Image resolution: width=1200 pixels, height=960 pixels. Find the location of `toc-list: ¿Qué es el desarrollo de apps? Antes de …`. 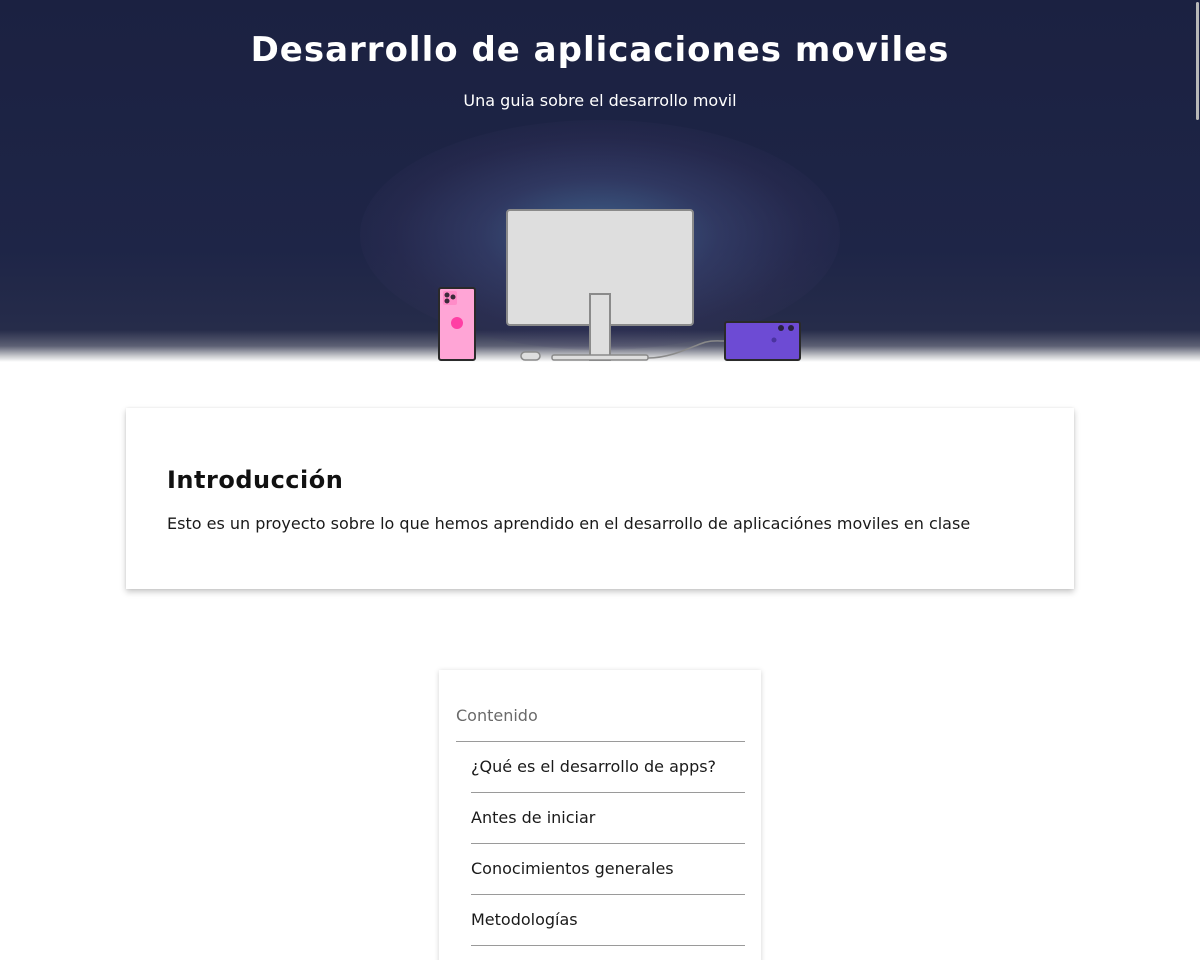

toc-list: ¿Qué es el desarrollo de apps? Antes de … is located at coordinates (608, 851).